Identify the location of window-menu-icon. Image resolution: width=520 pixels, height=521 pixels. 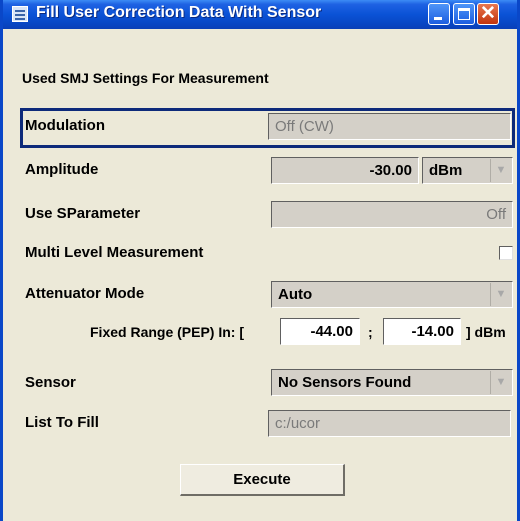
(20, 14).